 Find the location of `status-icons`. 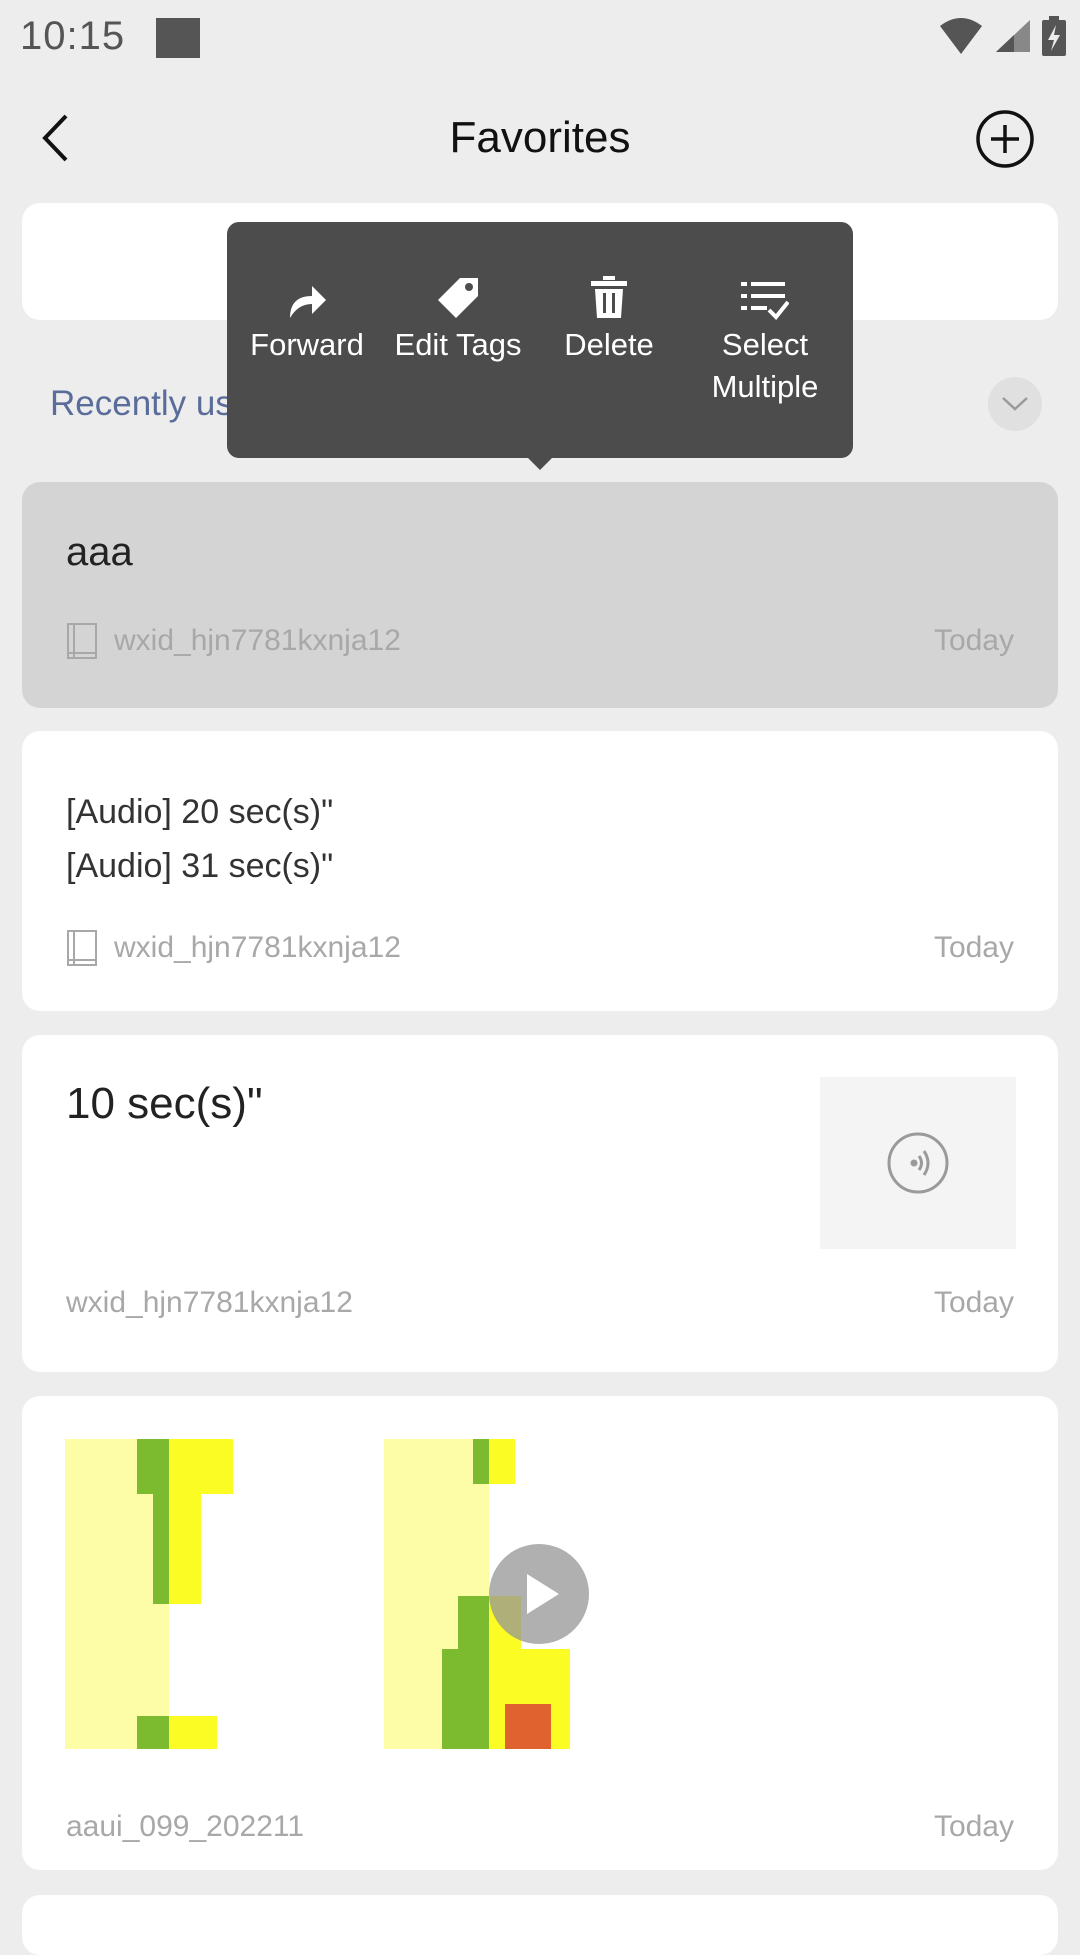

status-icons is located at coordinates (1002, 36).